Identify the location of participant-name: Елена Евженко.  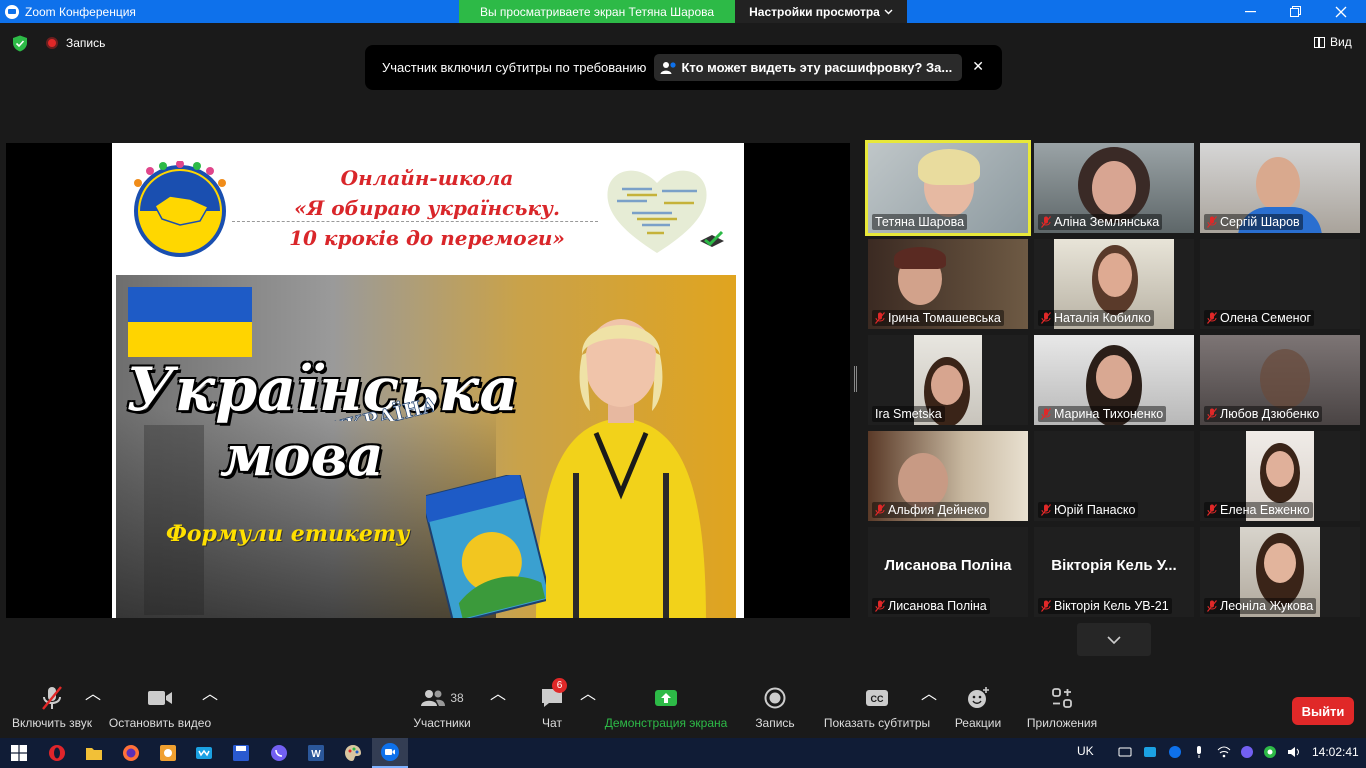
(1265, 510).